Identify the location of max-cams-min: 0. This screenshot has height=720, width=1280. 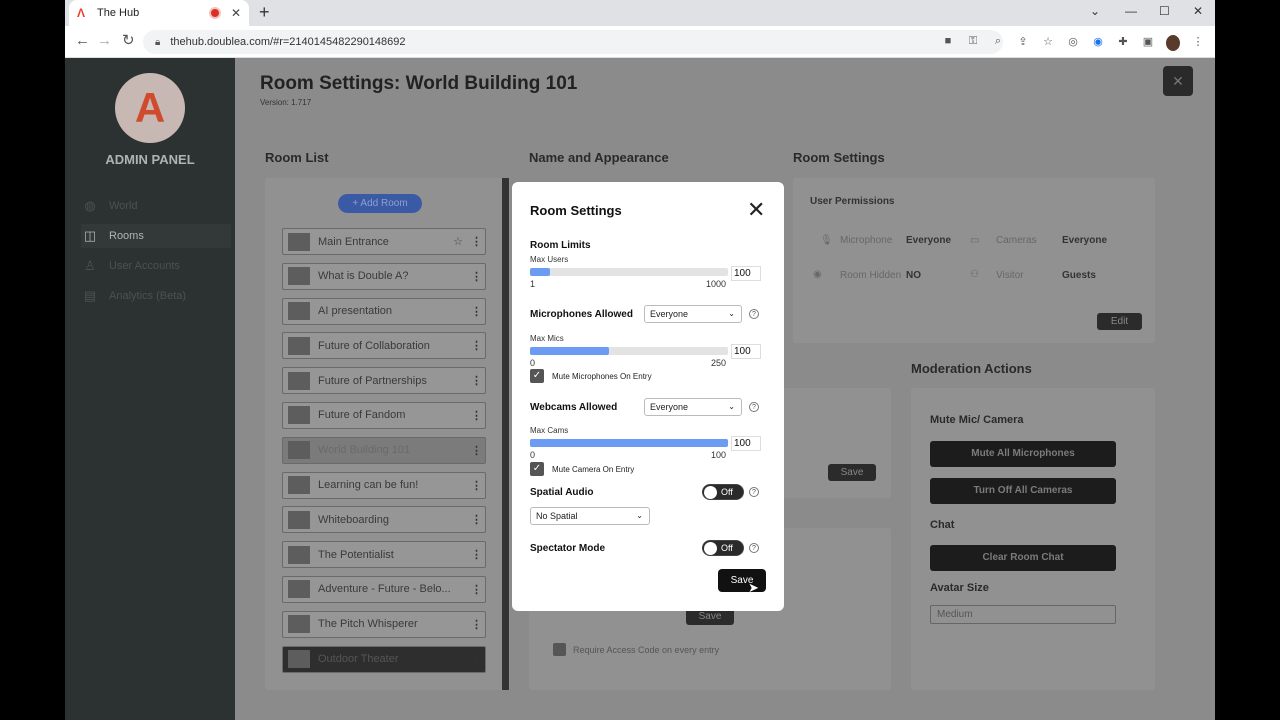
(533, 455).